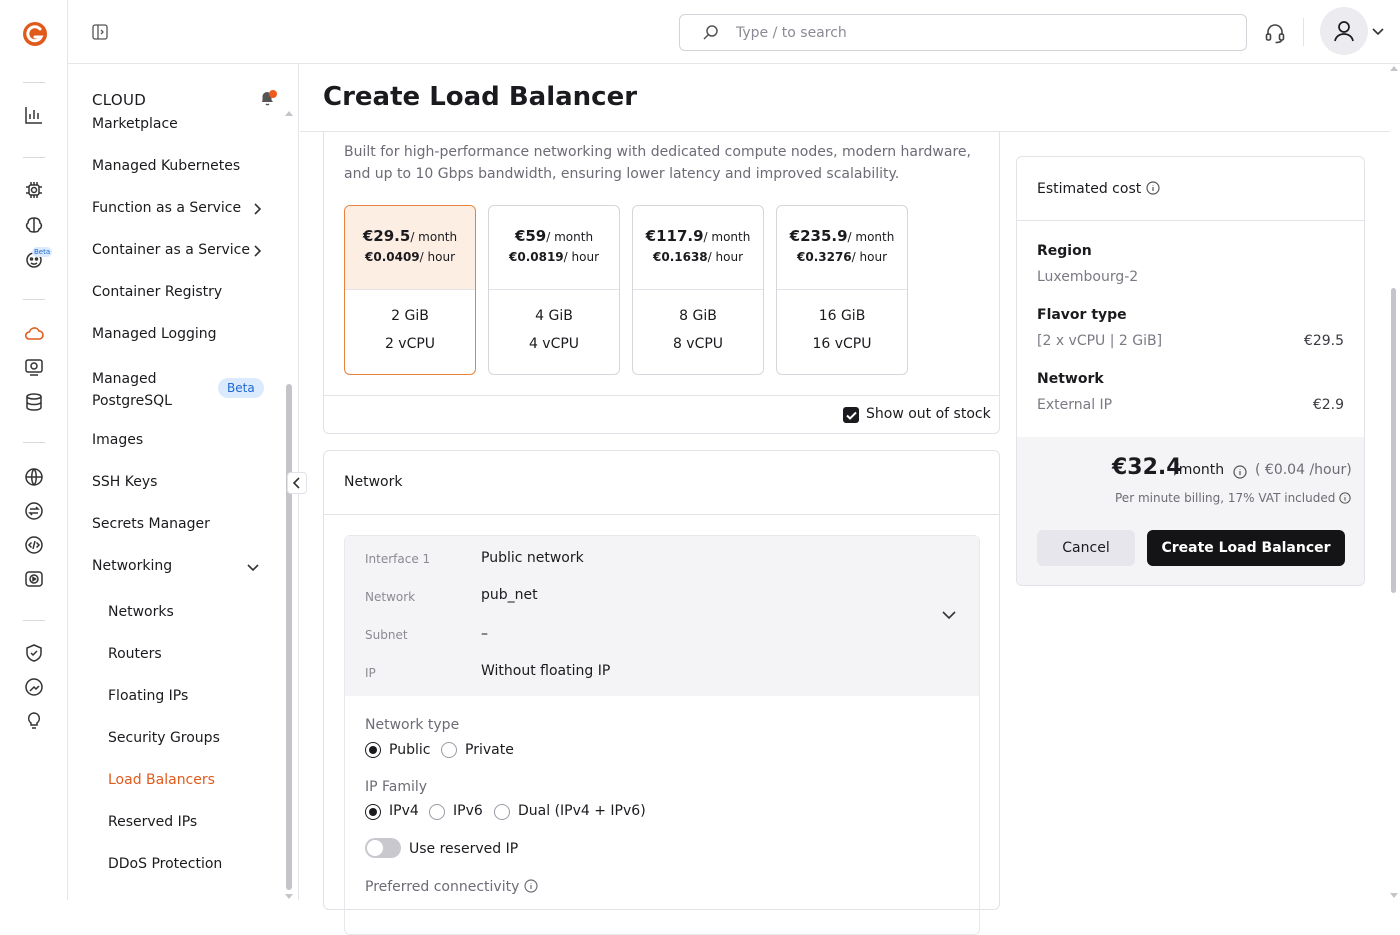 The height and width of the screenshot is (935, 1400). Describe the element at coordinates (1100, 341) in the screenshot. I see `flavor-type-value: [2 x vCPU | 2 GiB]` at that location.